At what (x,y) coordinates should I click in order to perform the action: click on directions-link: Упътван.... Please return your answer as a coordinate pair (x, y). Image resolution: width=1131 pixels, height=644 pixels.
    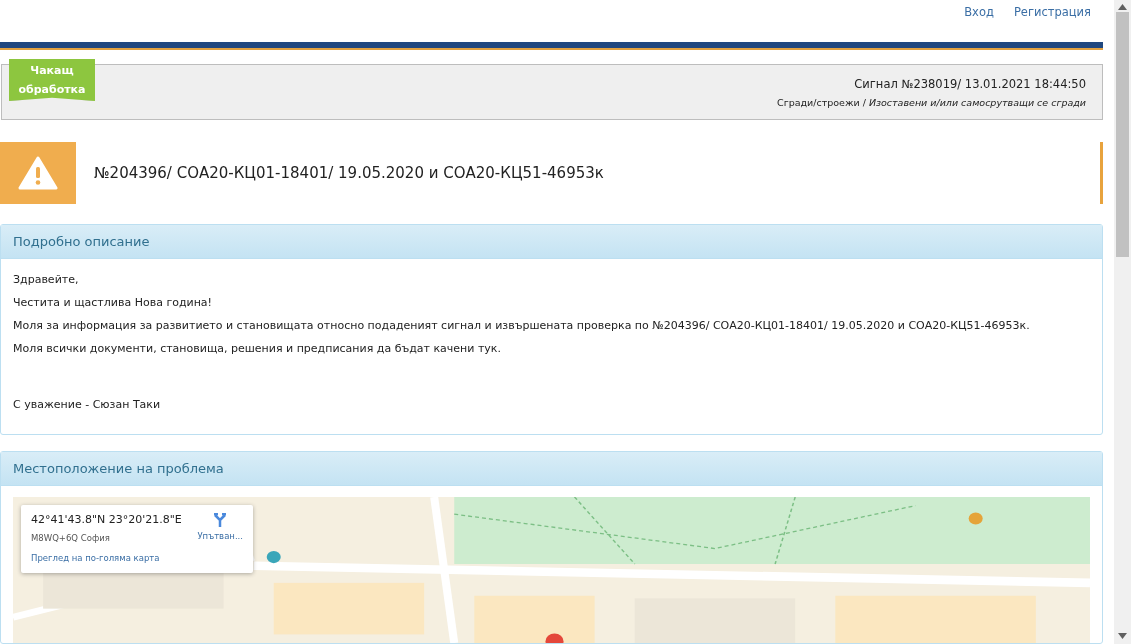
    Looking at the image, I should click on (220, 529).